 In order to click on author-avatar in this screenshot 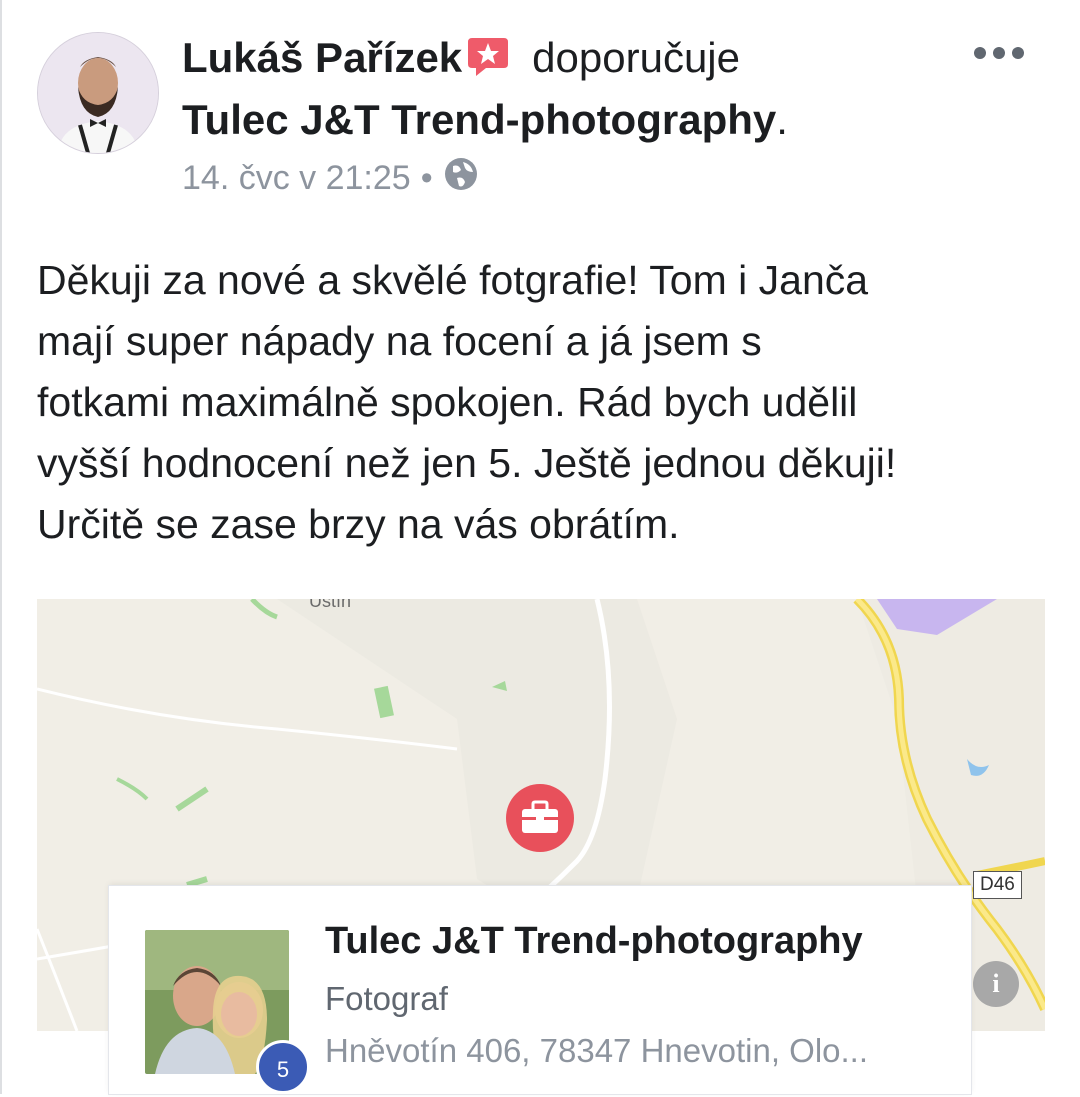, I will do `click(98, 93)`.